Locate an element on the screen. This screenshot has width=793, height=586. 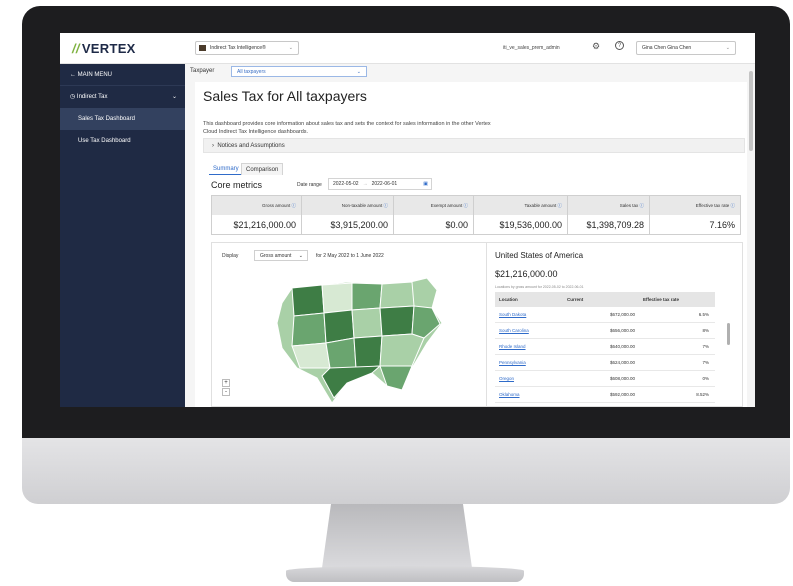
taxpayer-label: Taxpayer is located at coordinates (202, 71).